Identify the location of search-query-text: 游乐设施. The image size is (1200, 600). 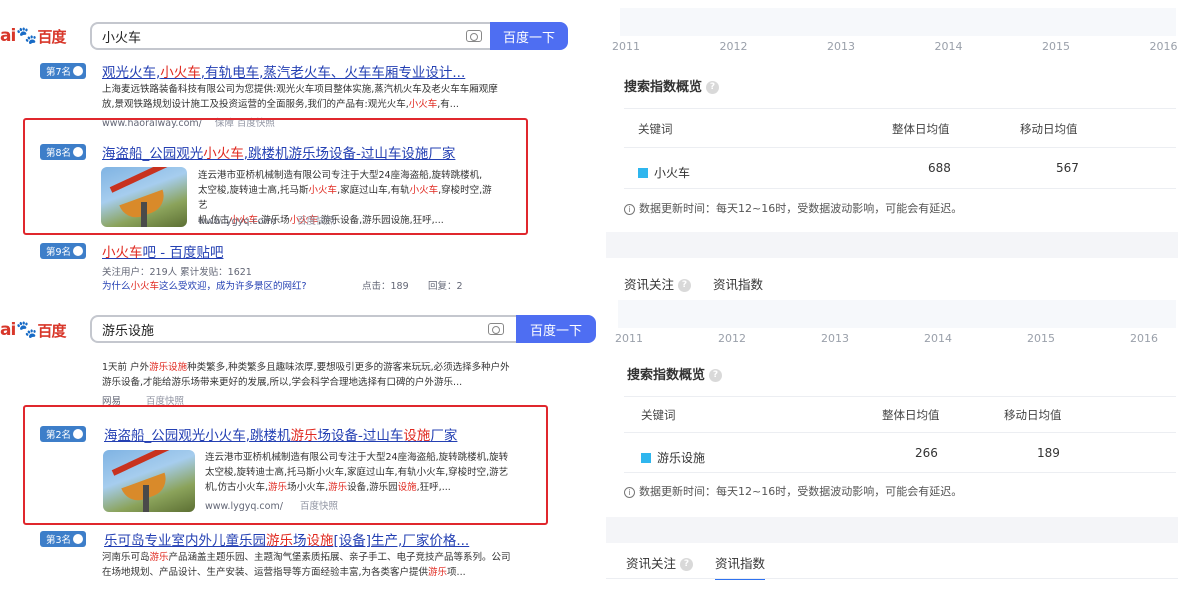
(128, 331).